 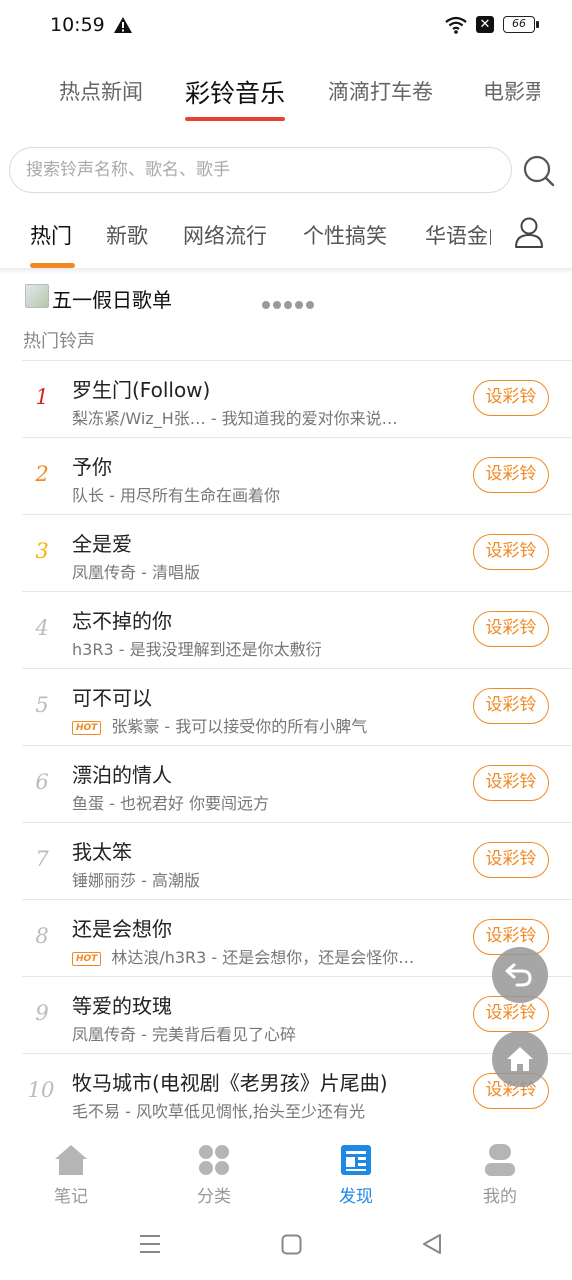 What do you see at coordinates (122, 775) in the screenshot?
I see `song-title: 漂泊的情人` at bounding box center [122, 775].